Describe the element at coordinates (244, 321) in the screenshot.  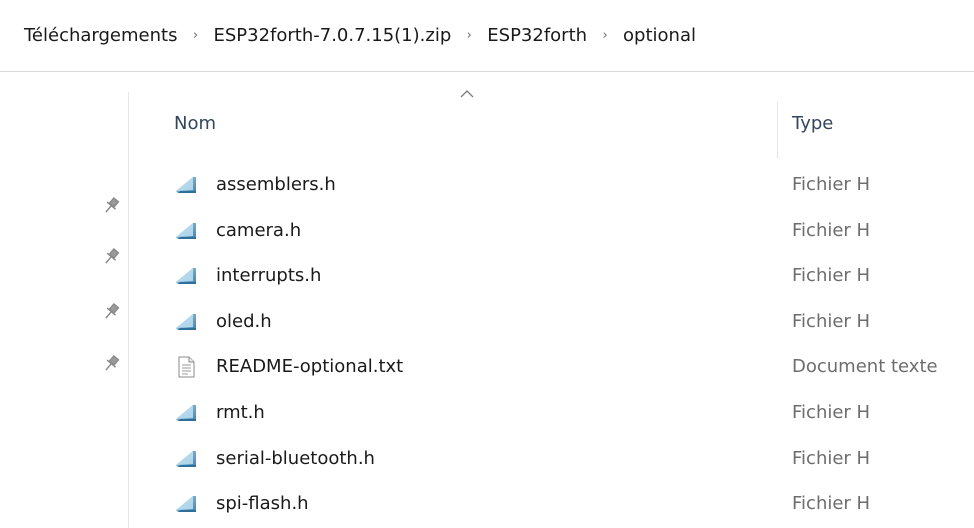
I see `file-name: oled.h` at that location.